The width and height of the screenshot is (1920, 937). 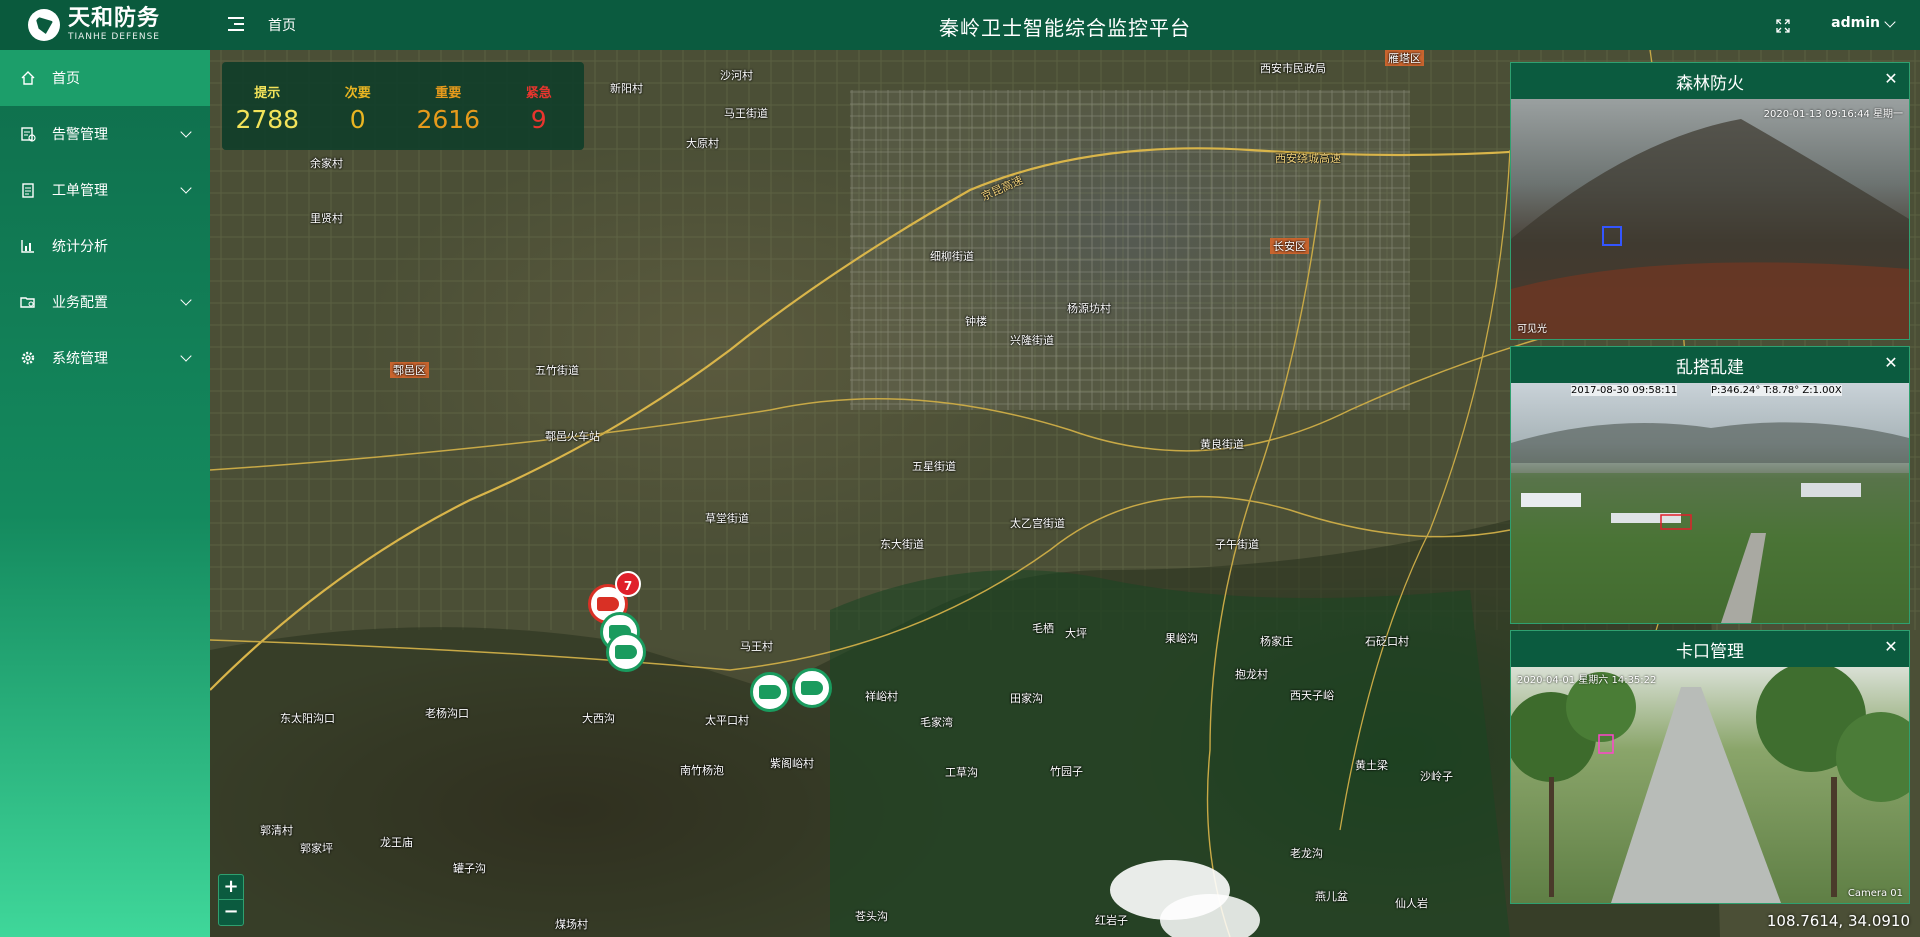 What do you see at coordinates (326, 218) in the screenshot?
I see `map-label: 里贤村` at bounding box center [326, 218].